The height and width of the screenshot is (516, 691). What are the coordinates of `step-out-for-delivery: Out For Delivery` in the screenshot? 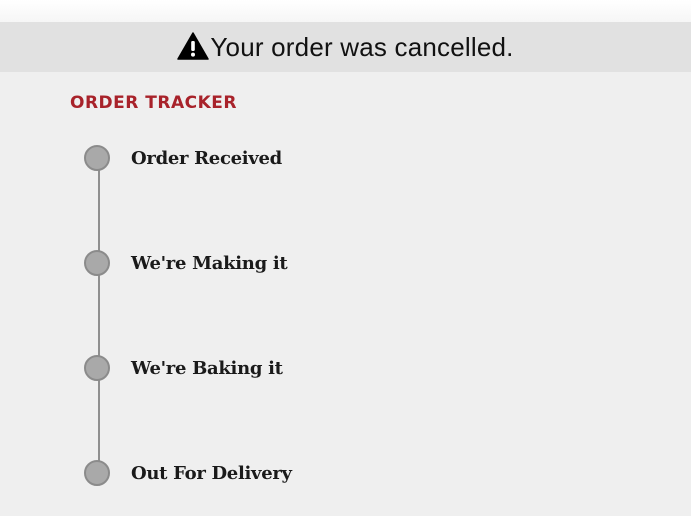 It's located at (188, 473).